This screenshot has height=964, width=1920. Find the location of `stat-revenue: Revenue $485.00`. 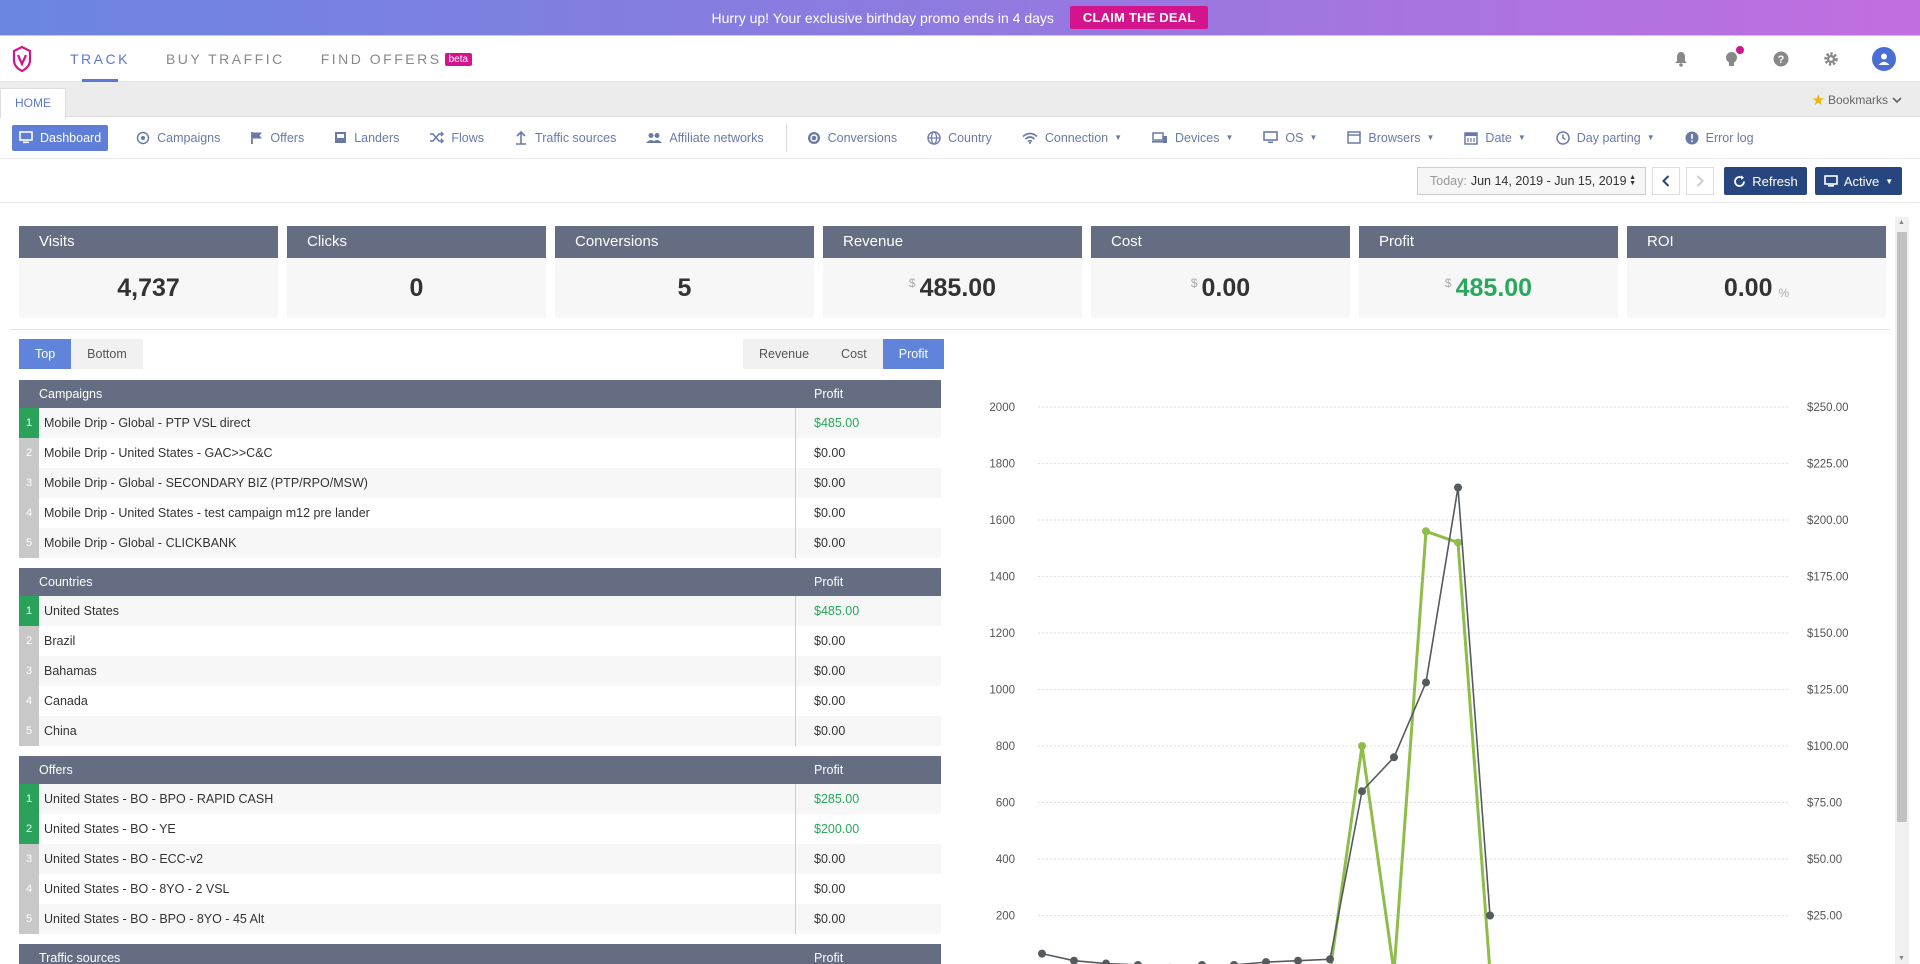

stat-revenue: Revenue $485.00 is located at coordinates (952, 272).